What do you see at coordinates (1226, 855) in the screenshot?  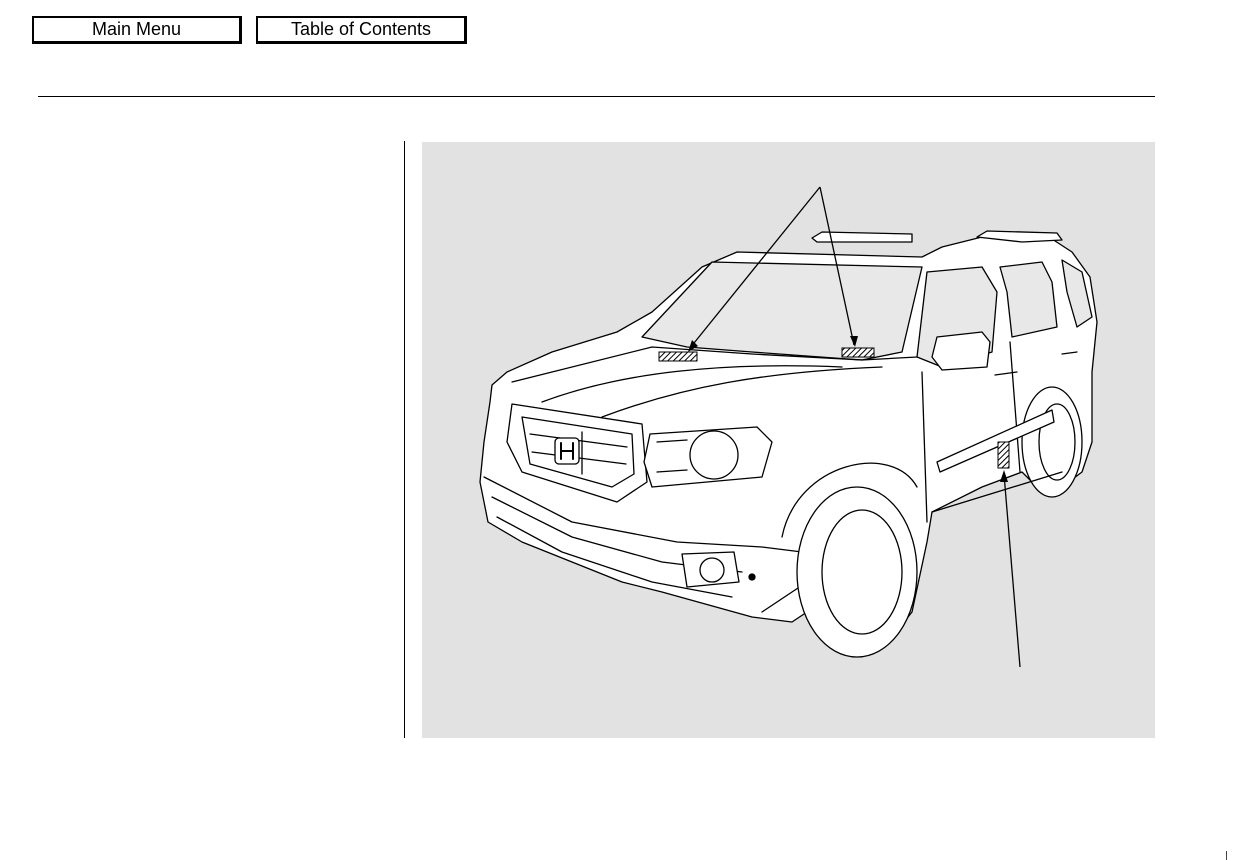 I see `page-edge-mark` at bounding box center [1226, 855].